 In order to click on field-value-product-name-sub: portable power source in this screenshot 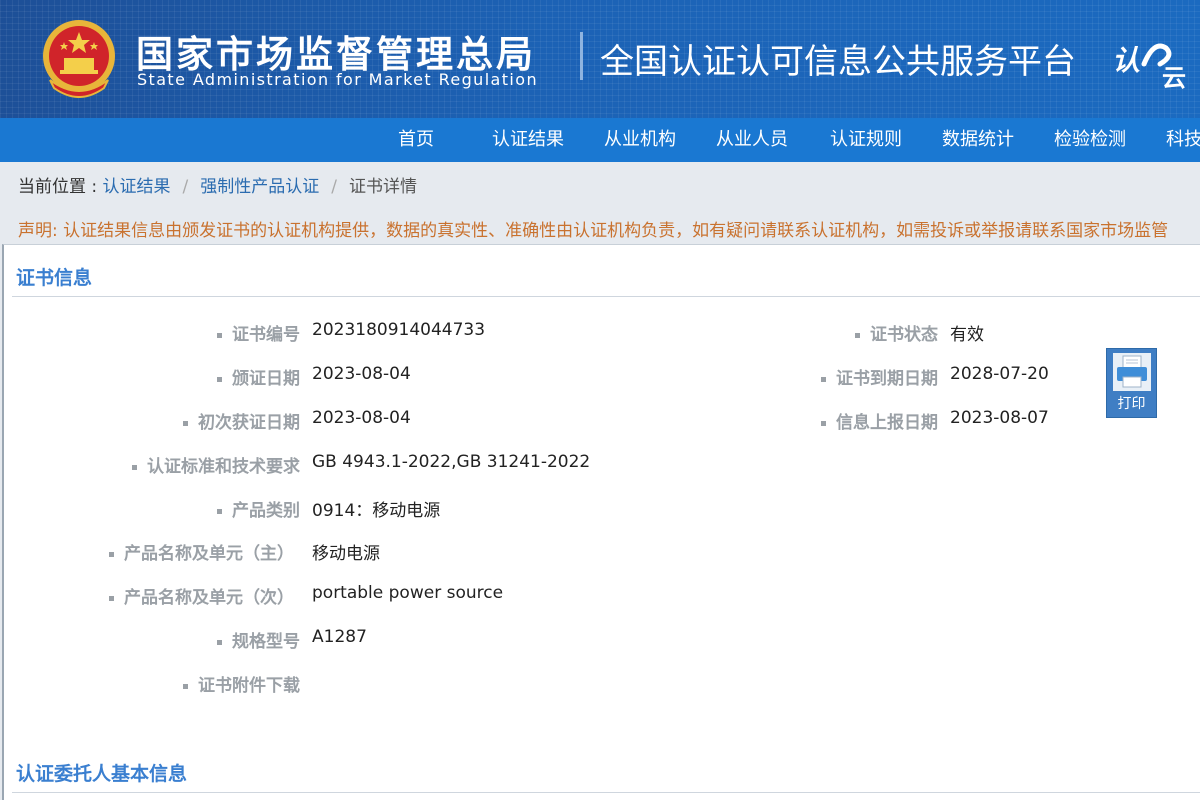, I will do `click(408, 593)`.